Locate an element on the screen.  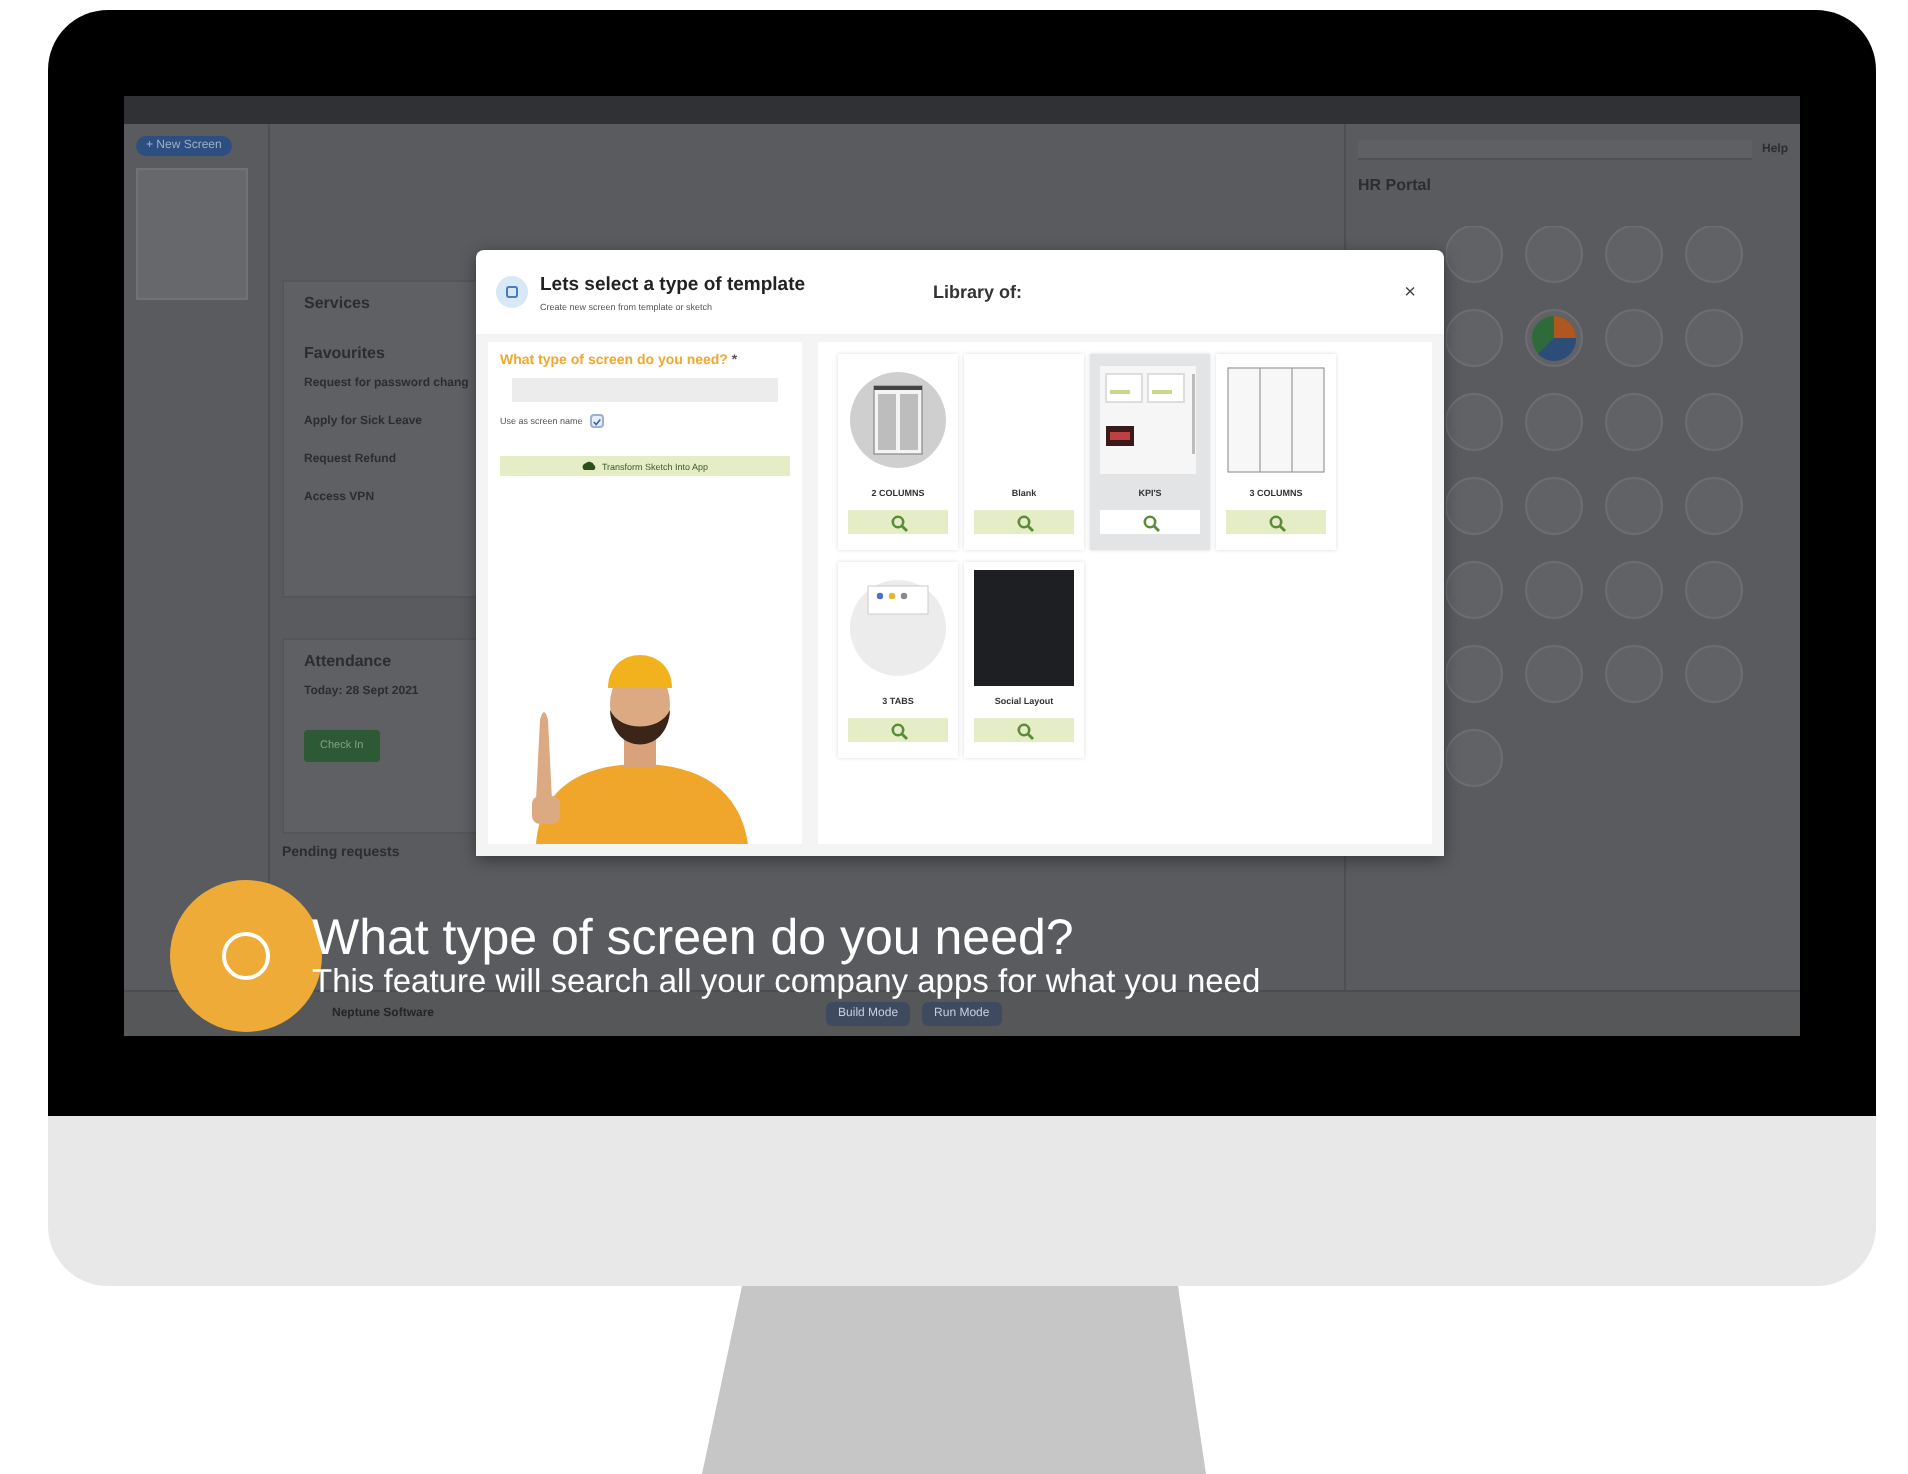
dialog-title: Lets select a type of template is located at coordinates (673, 284).